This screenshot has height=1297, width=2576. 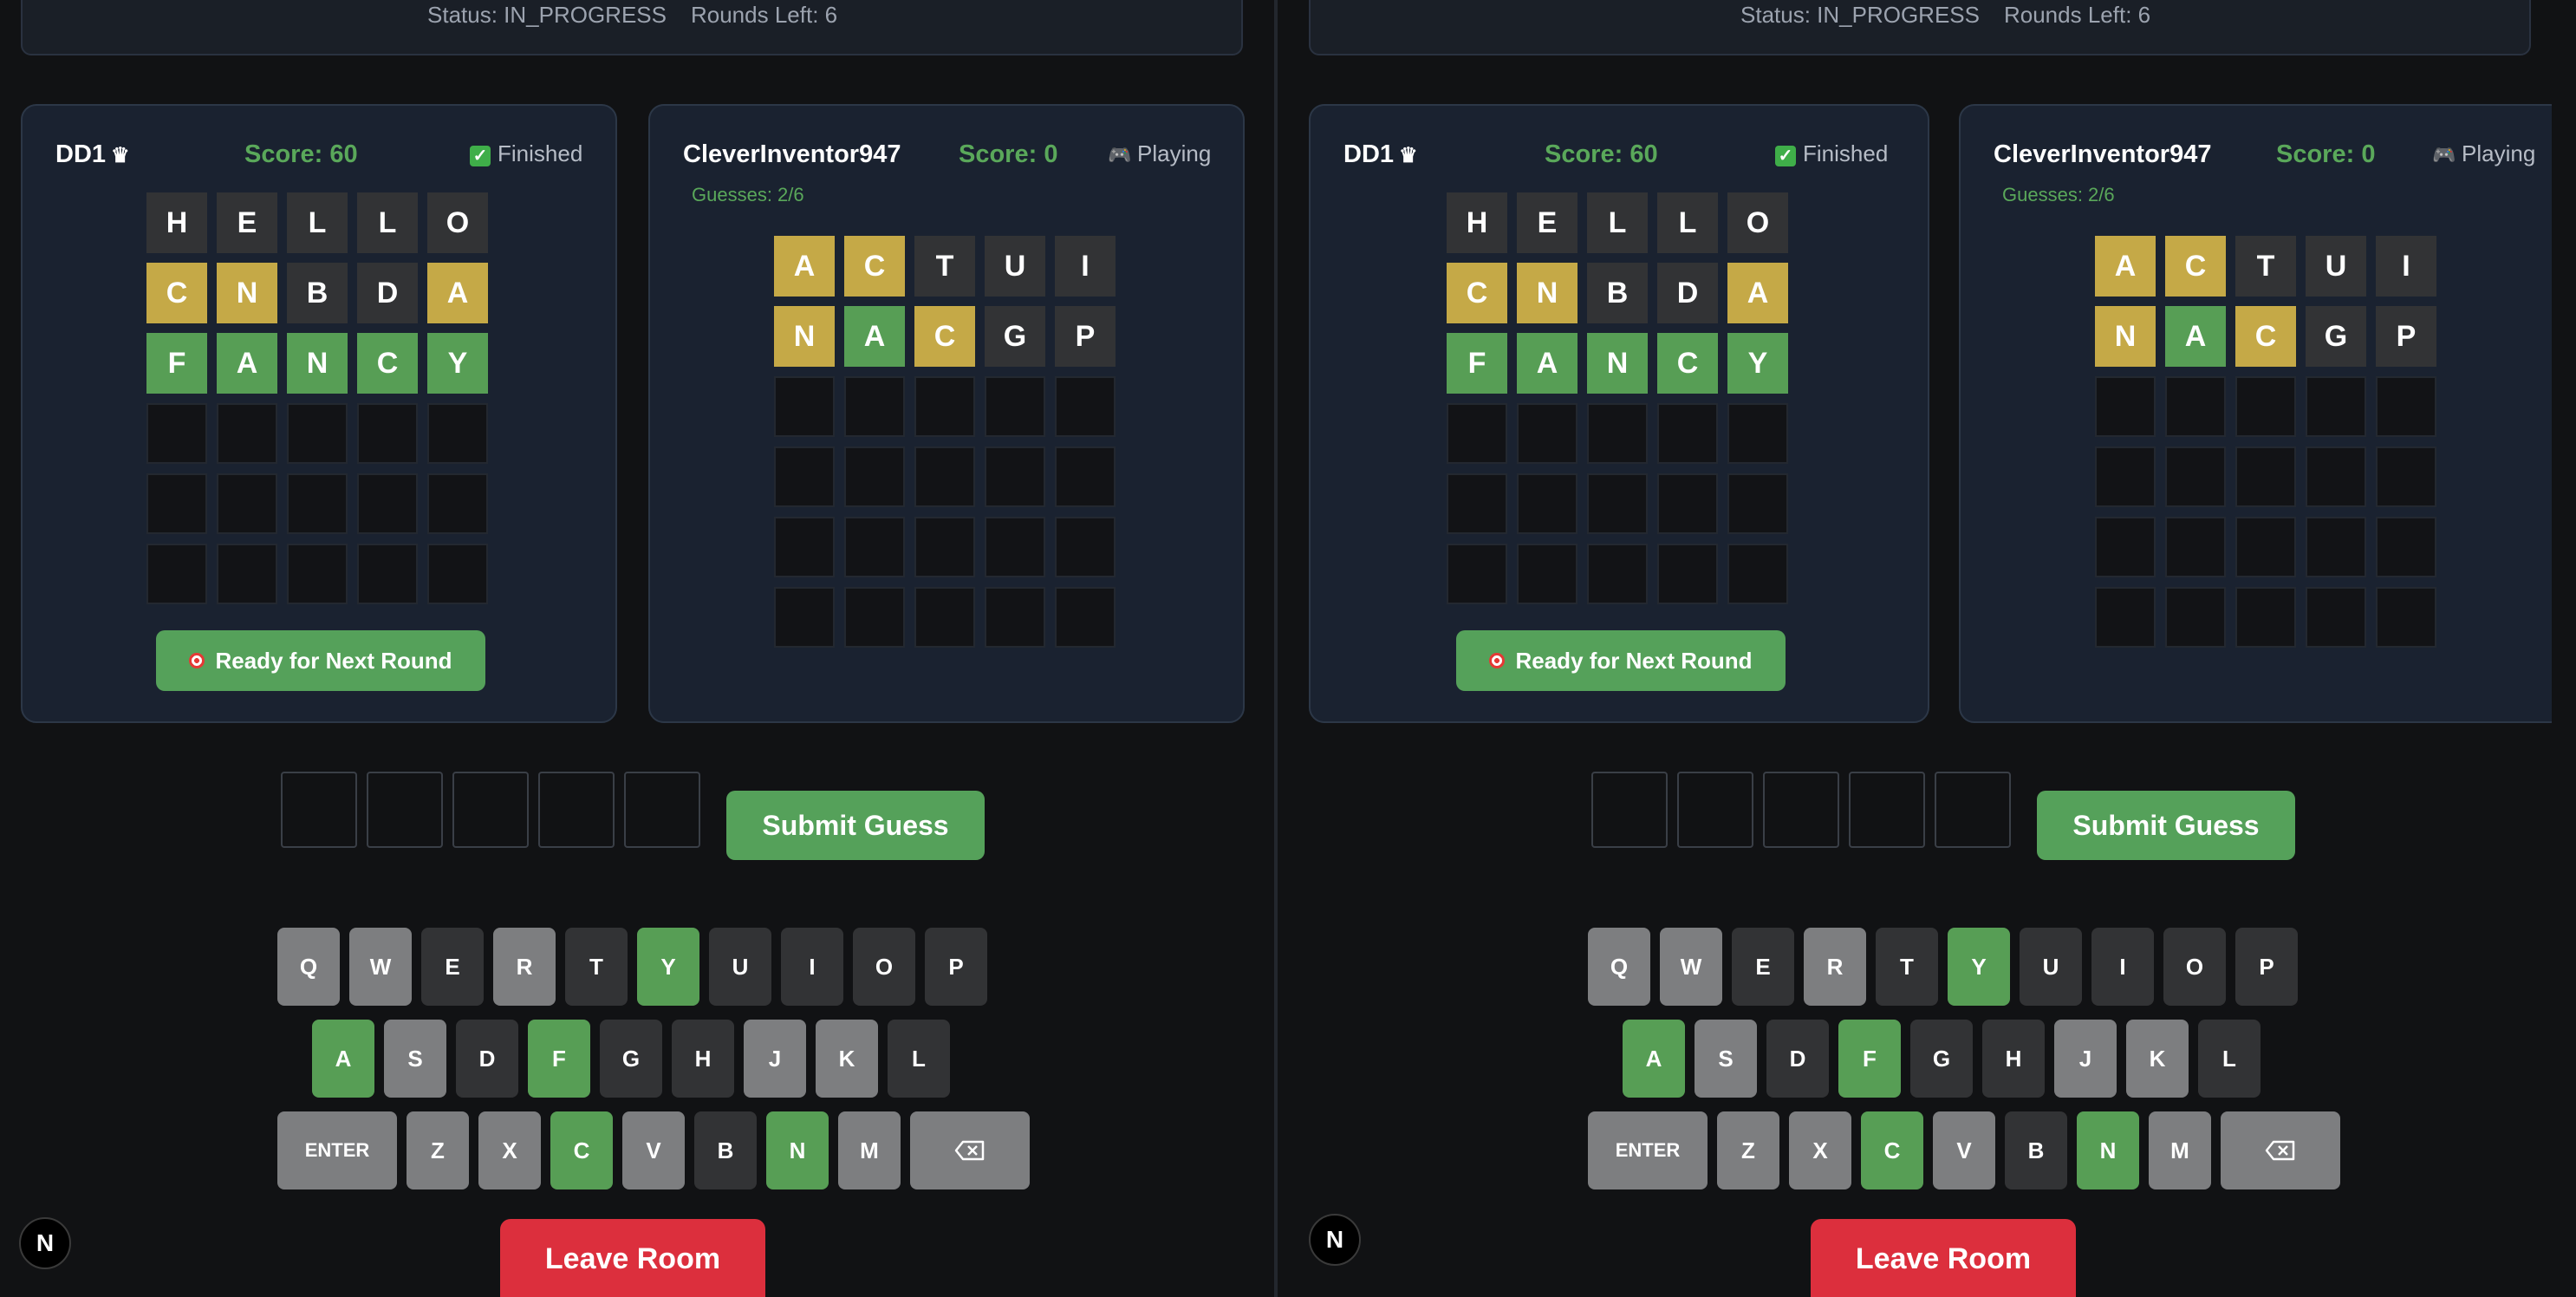 What do you see at coordinates (81, 154) in the screenshot?
I see `player-name: DD1` at bounding box center [81, 154].